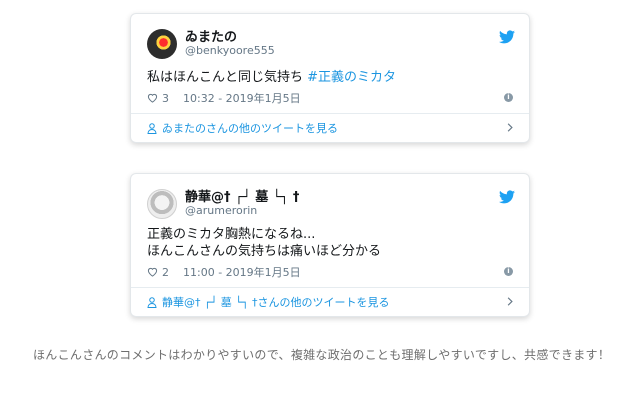  Describe the element at coordinates (165, 272) in the screenshot. I see `like-count: 2` at that location.